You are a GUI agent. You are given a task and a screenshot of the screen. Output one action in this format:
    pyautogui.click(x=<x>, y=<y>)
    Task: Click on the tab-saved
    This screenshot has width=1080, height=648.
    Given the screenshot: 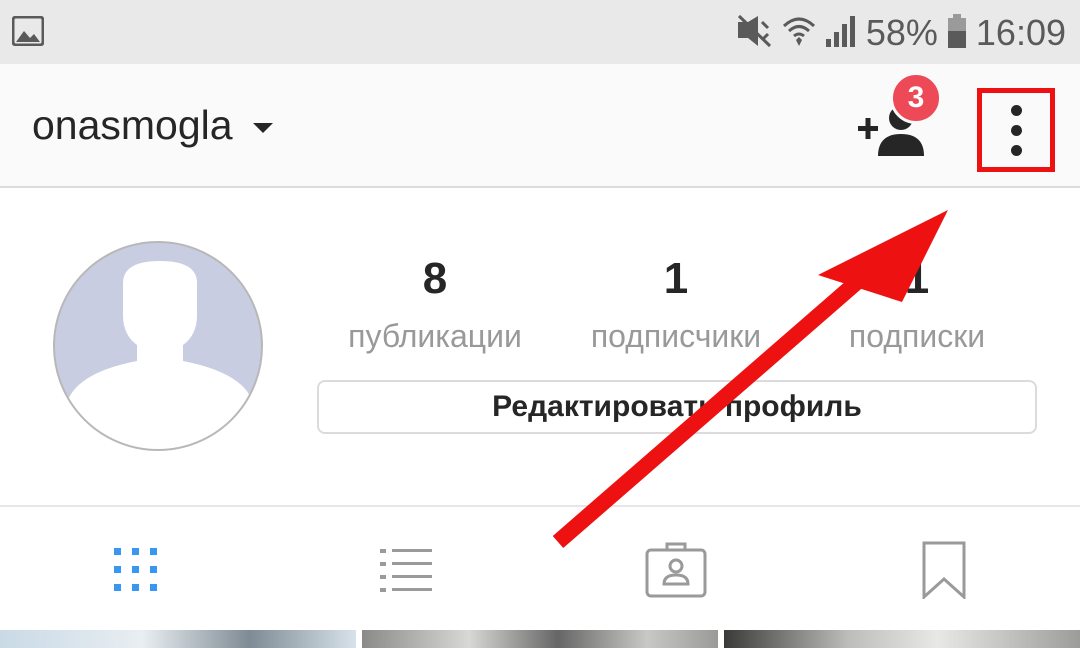 What is the action you would take?
    pyautogui.click(x=944, y=570)
    